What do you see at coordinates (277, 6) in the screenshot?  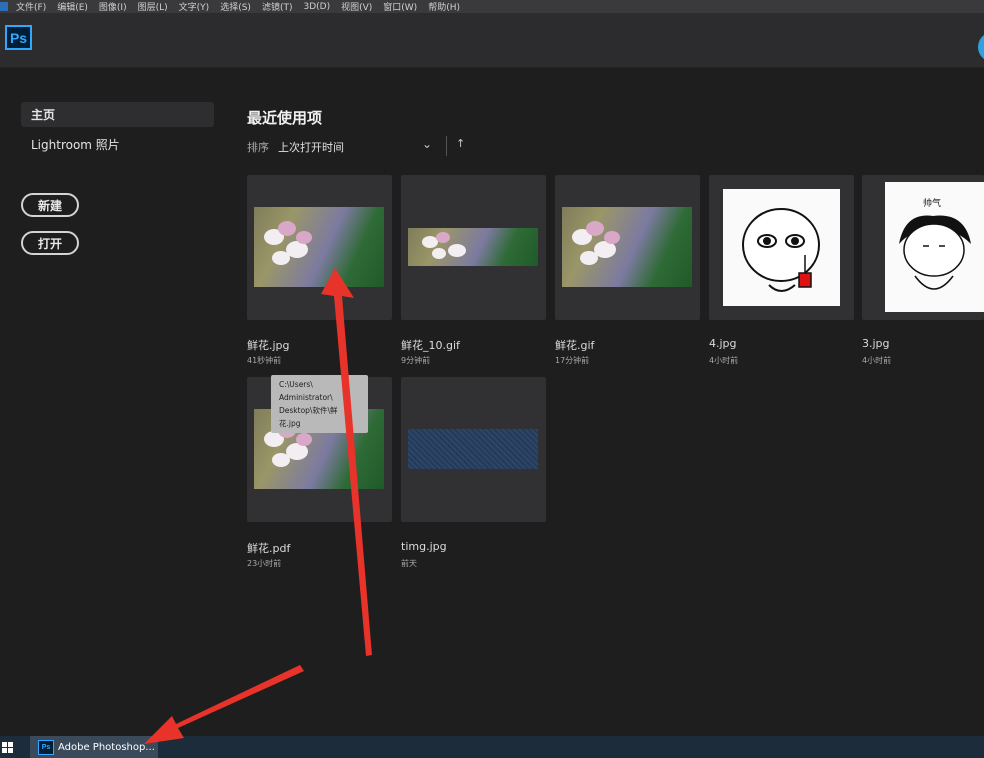 I see `menu-filter: 滤镜(T)` at bounding box center [277, 6].